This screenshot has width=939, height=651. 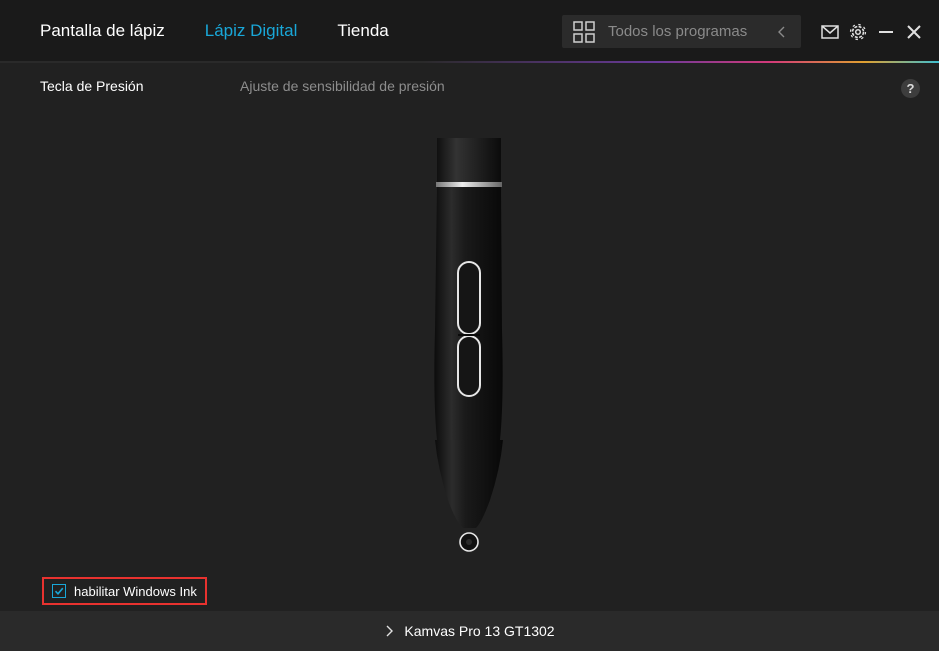 I want to click on windows-ink-checkbox: habilitar Windows Ink, so click(x=124, y=591).